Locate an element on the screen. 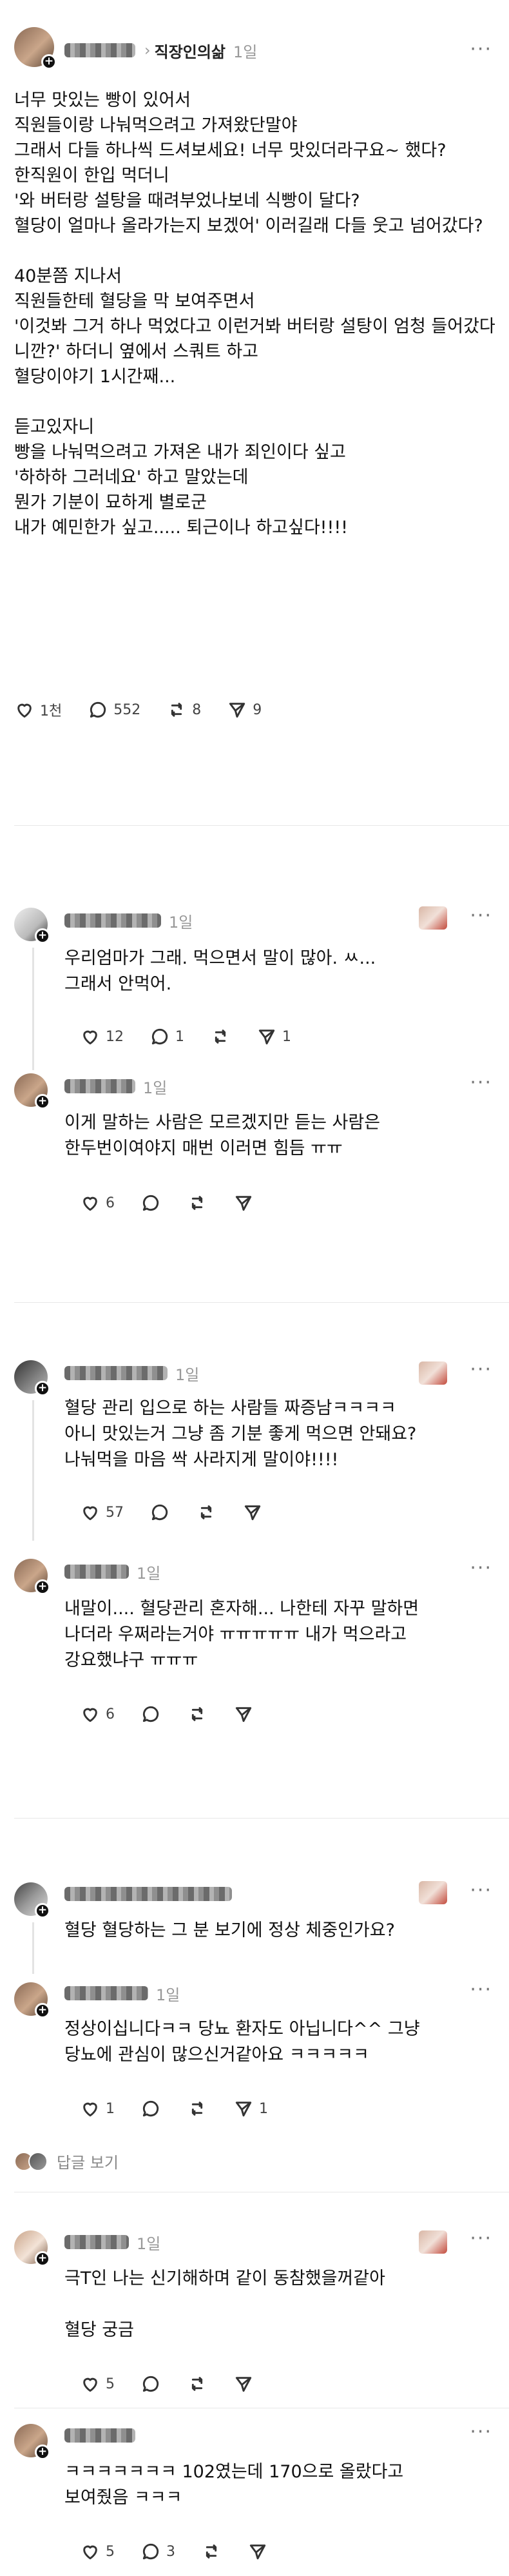 This screenshot has width=509, height=2576. replier-avatar is located at coordinates (38, 2161).